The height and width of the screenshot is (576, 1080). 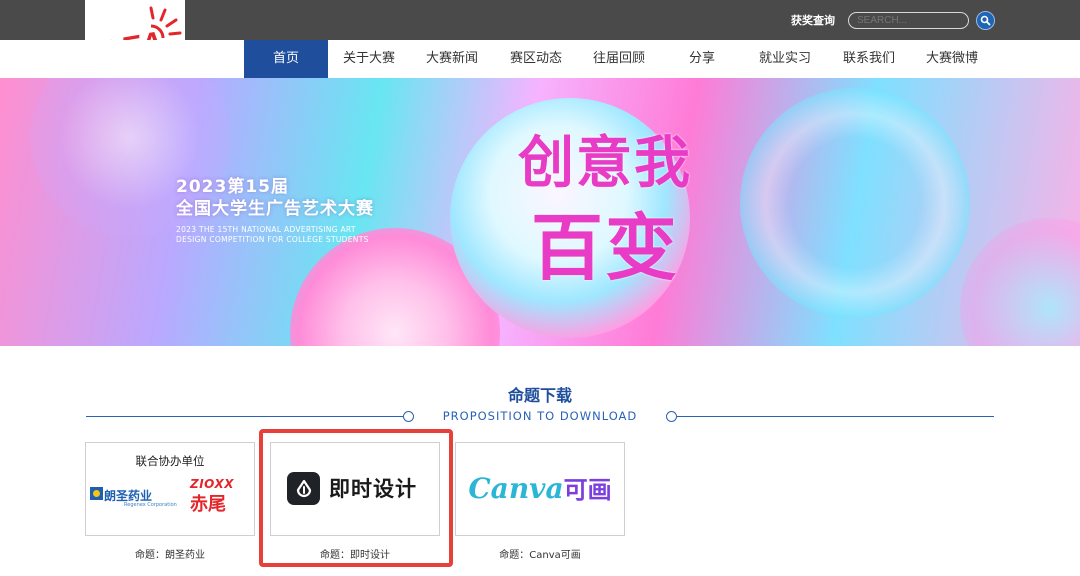 I want to click on selection-highlight, so click(x=356, y=498).